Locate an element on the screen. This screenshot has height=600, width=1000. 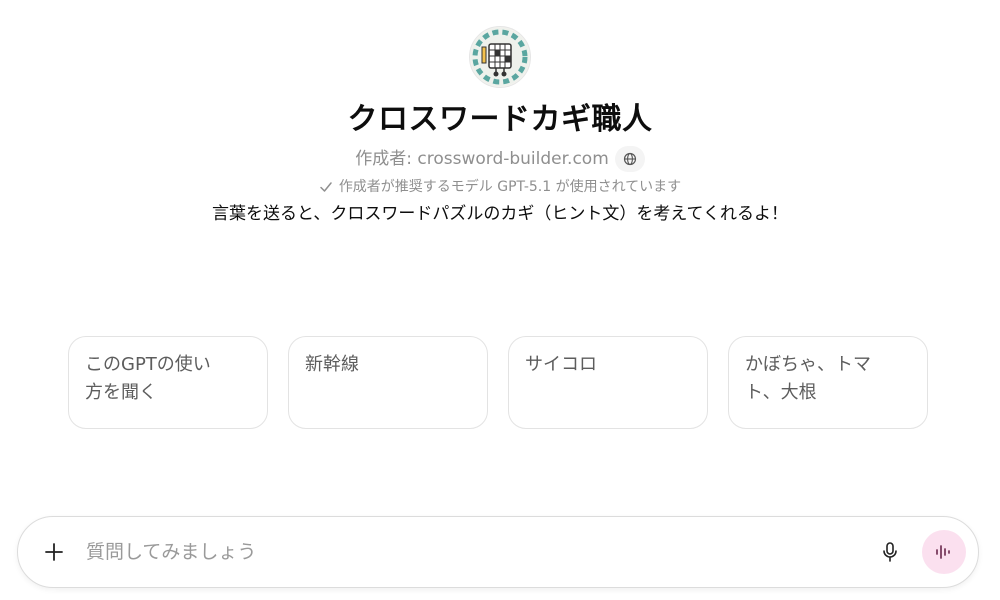
starter-vegetables: かぼちゃ、トマト、大根 is located at coordinates (828, 382).